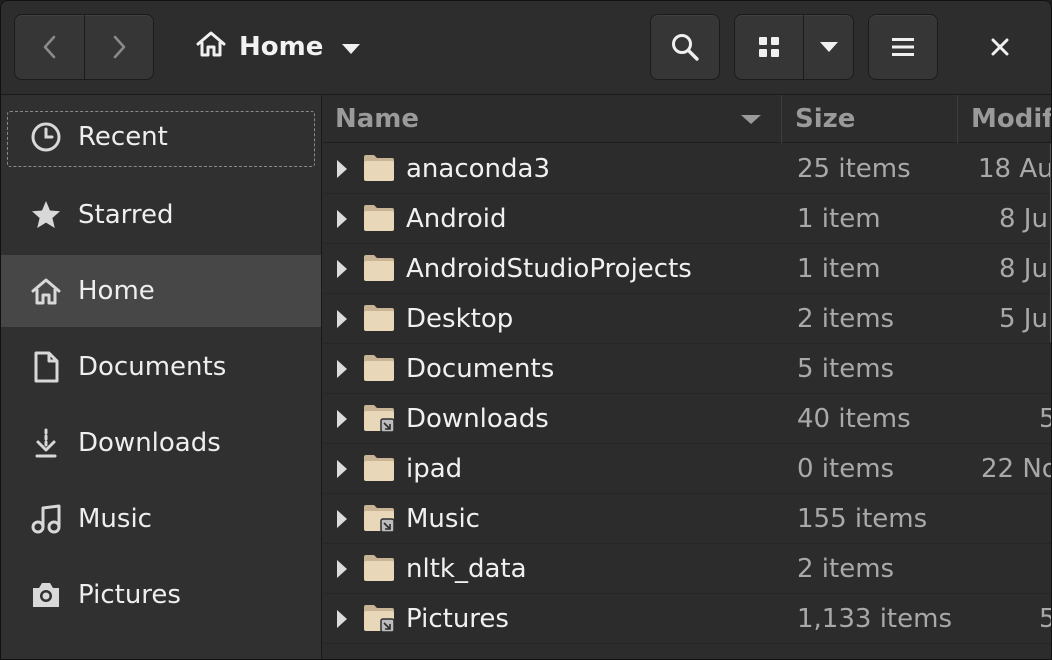 The height and width of the screenshot is (660, 1052). What do you see at coordinates (687, 569) in the screenshot?
I see `table-row: nltk_data 2 items` at bounding box center [687, 569].